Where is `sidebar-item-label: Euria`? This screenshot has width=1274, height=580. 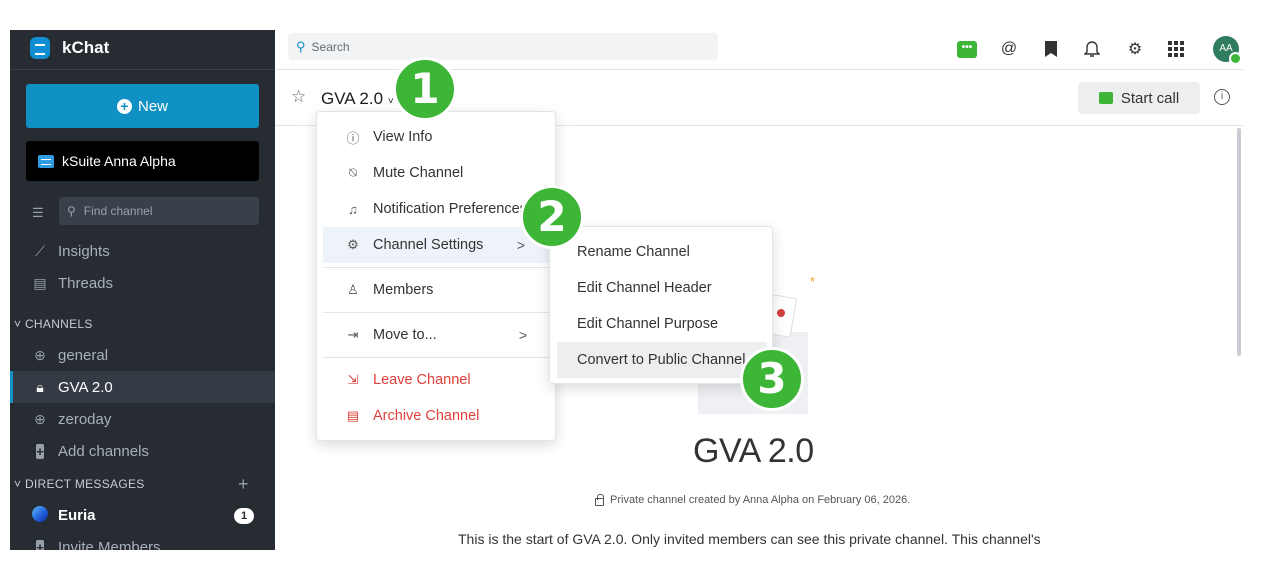
sidebar-item-label: Euria is located at coordinates (77, 515).